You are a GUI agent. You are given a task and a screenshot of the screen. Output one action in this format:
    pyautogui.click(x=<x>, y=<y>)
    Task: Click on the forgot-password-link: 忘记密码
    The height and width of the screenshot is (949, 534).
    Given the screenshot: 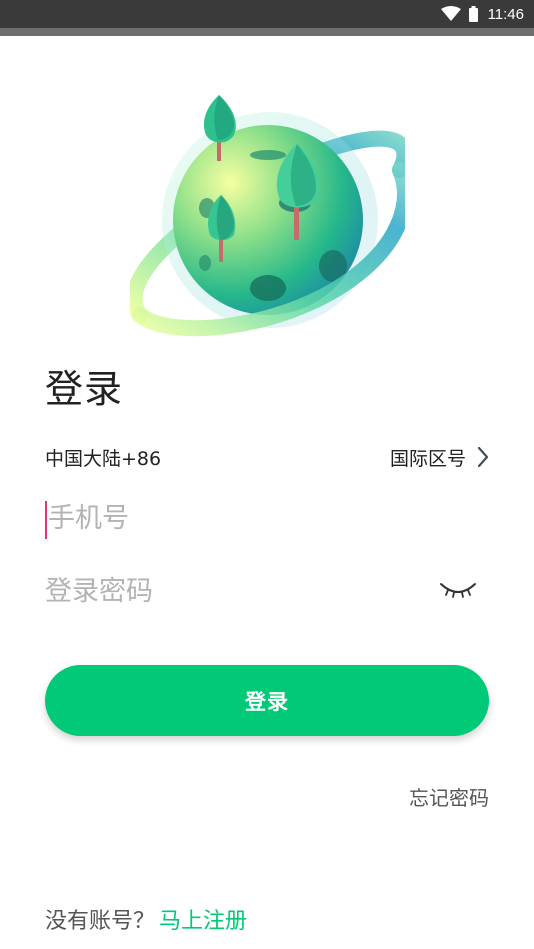 What is the action you would take?
    pyautogui.click(x=449, y=796)
    